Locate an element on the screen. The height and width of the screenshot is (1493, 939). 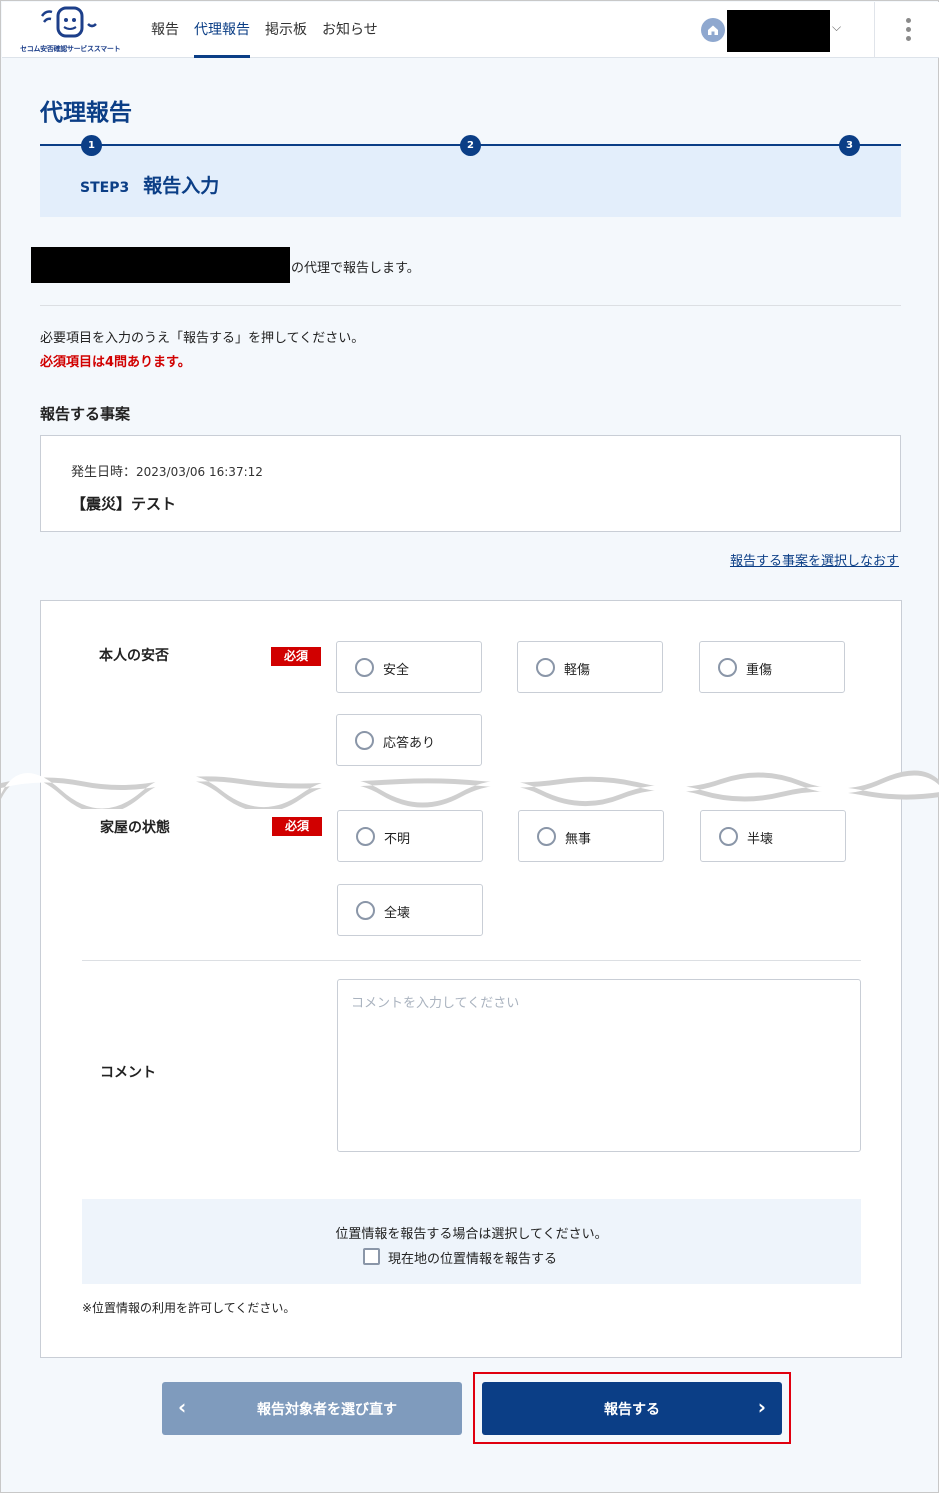
option-label: 全壊 is located at coordinates (397, 913).